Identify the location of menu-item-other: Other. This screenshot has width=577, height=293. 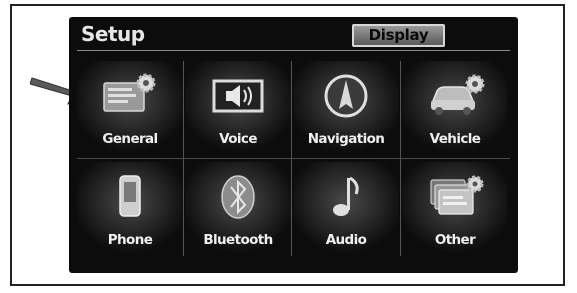
(455, 209).